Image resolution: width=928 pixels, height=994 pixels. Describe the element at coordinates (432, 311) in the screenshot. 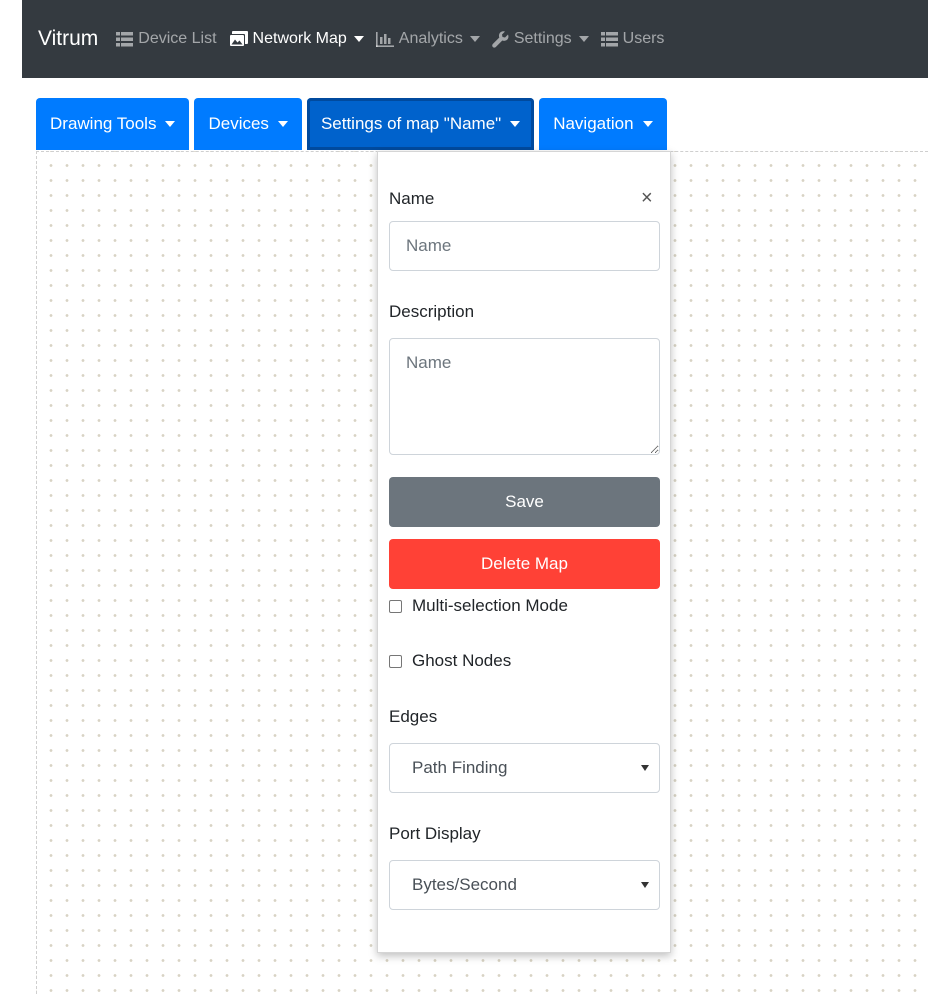

I see `description-label: Description` at that location.